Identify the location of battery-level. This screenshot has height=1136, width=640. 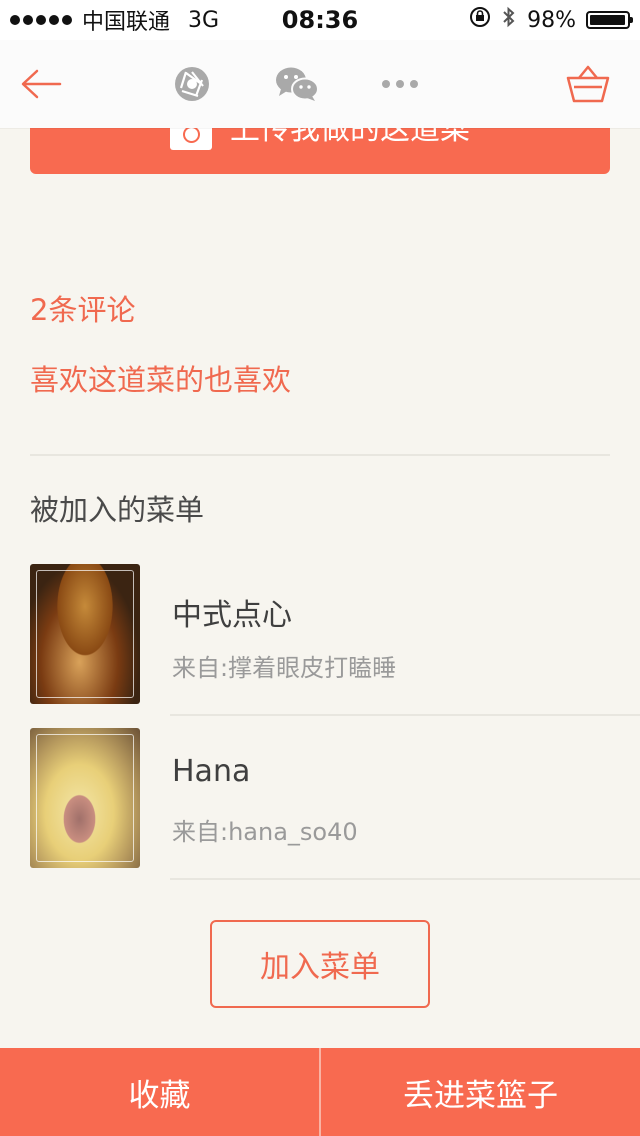
(608, 20).